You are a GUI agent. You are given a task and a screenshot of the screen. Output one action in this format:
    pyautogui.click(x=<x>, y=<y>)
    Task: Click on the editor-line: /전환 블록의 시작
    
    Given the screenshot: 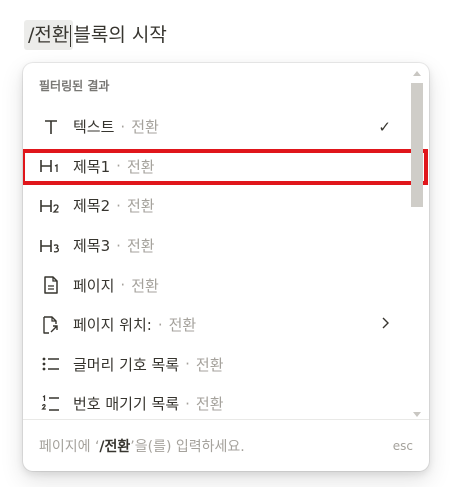 What is the action you would take?
    pyautogui.click(x=95, y=35)
    